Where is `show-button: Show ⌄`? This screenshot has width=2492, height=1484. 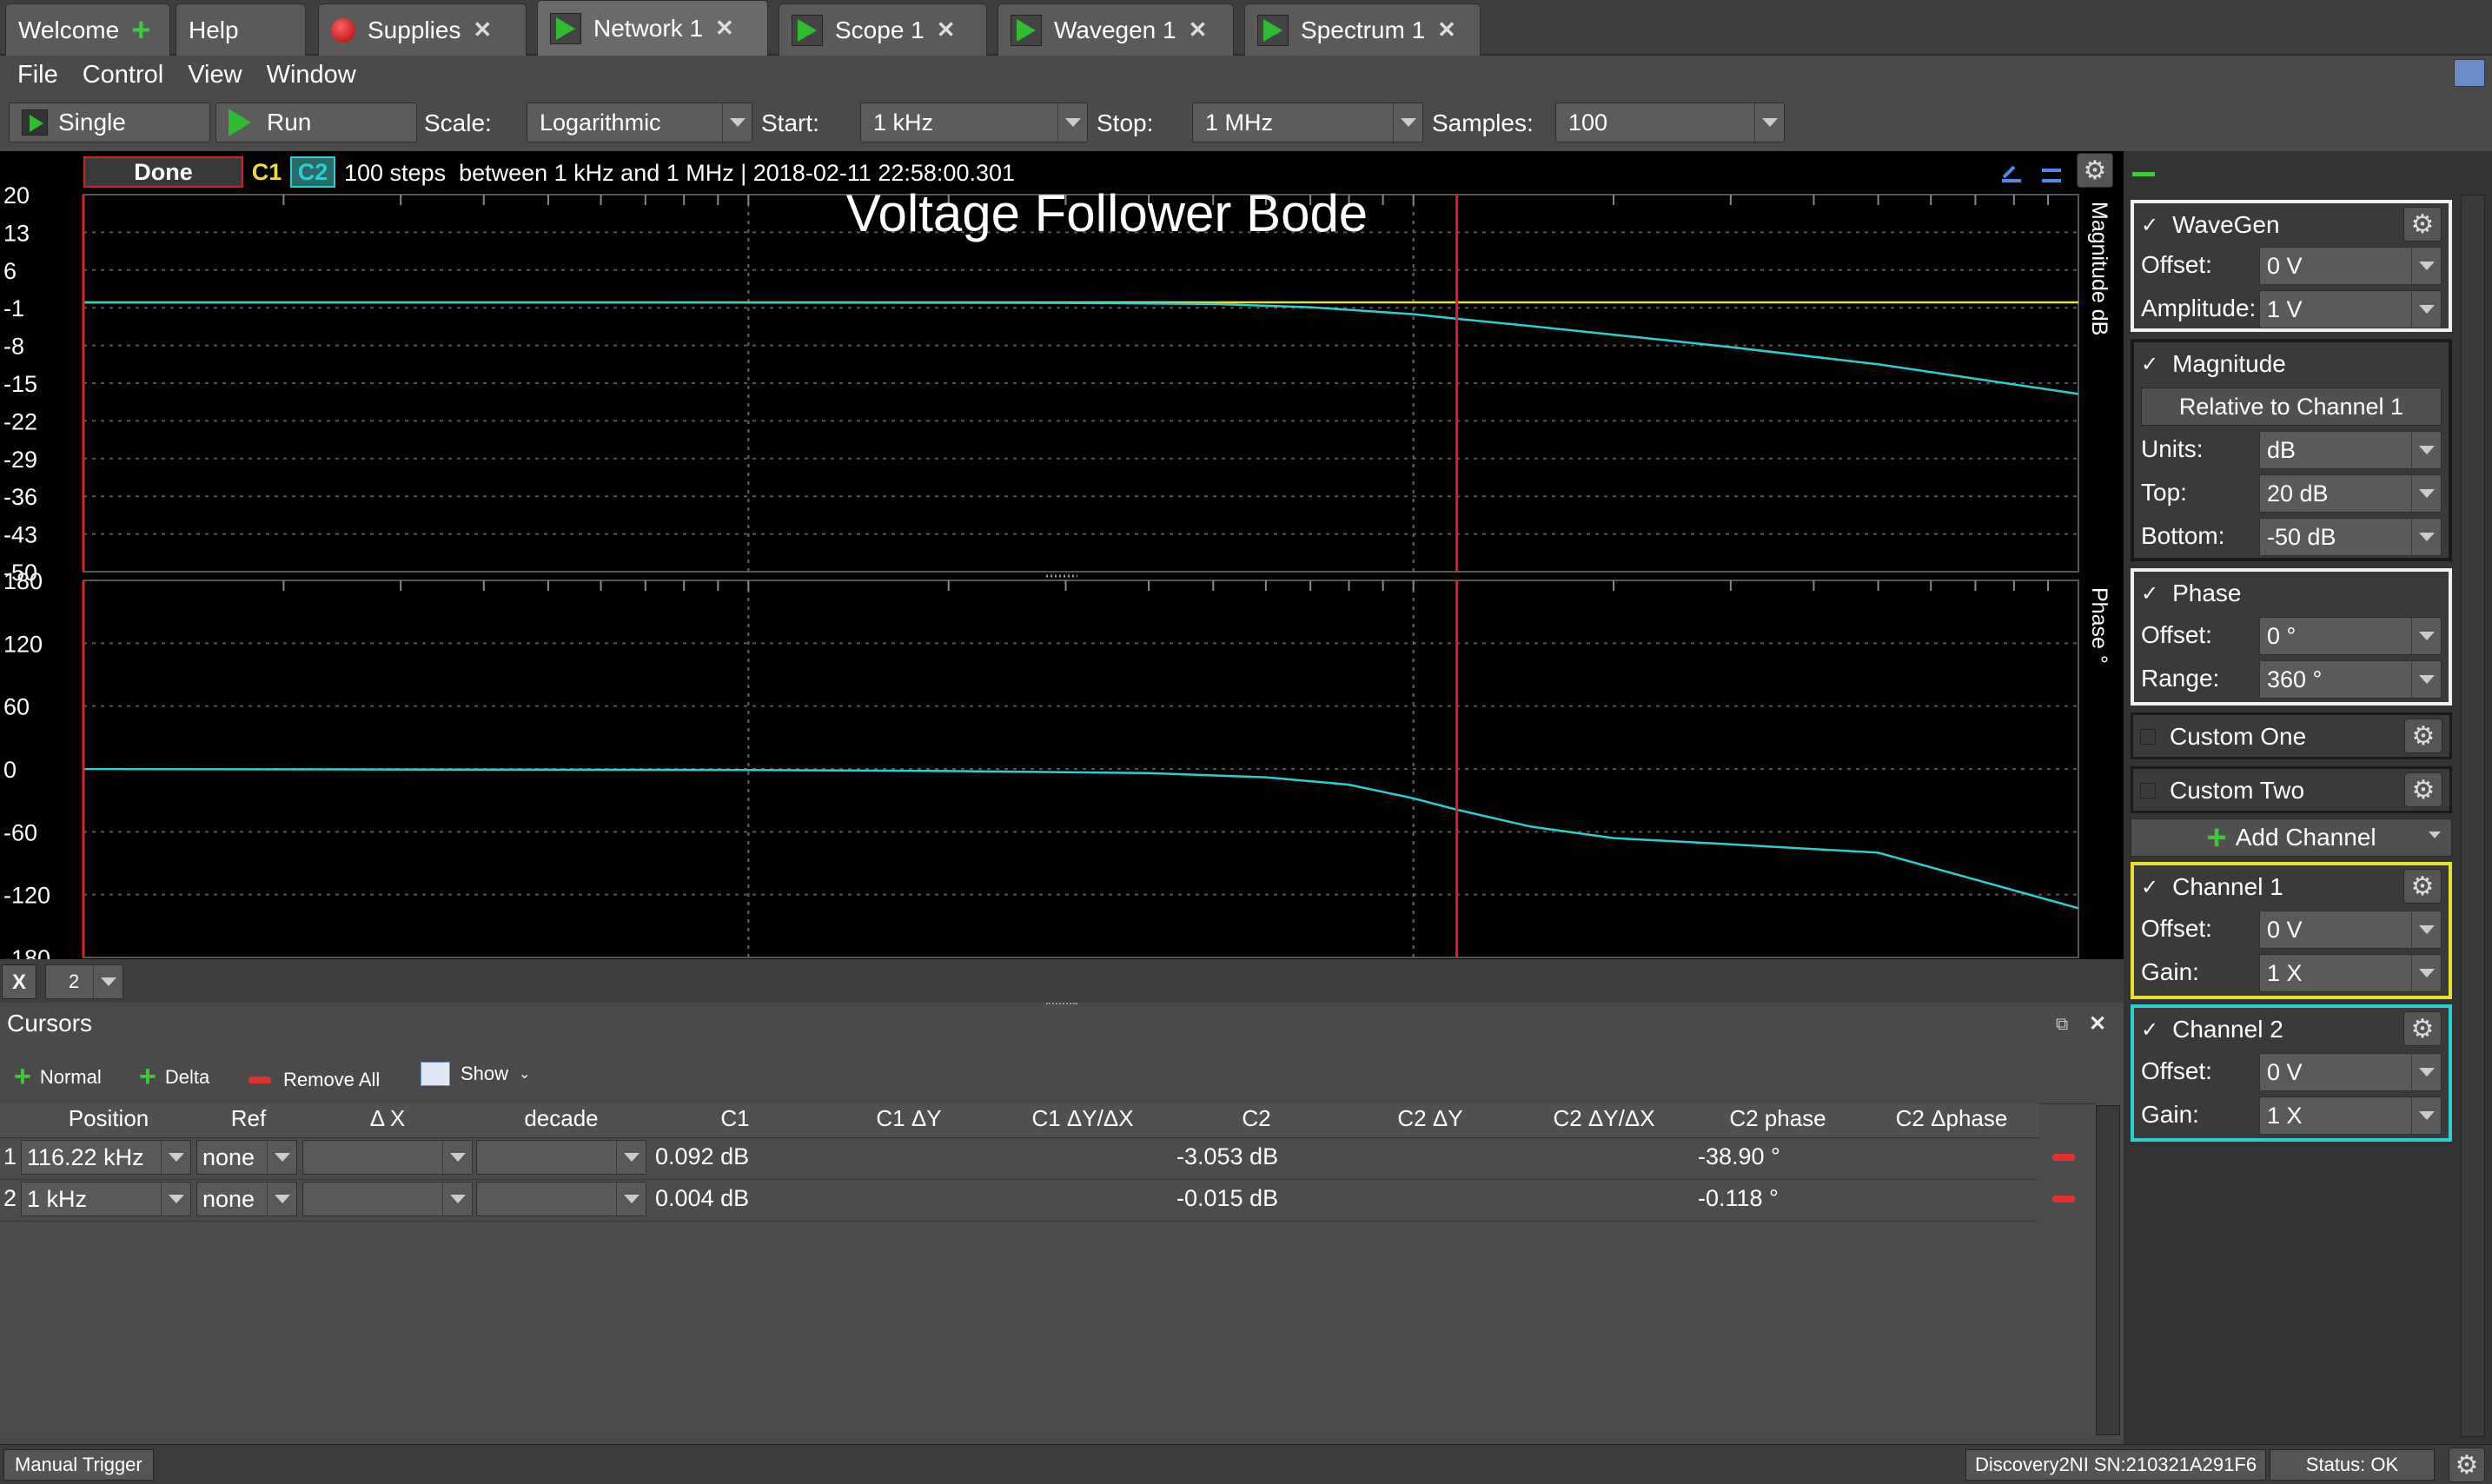
show-button: Show ⌄ is located at coordinates (476, 1074).